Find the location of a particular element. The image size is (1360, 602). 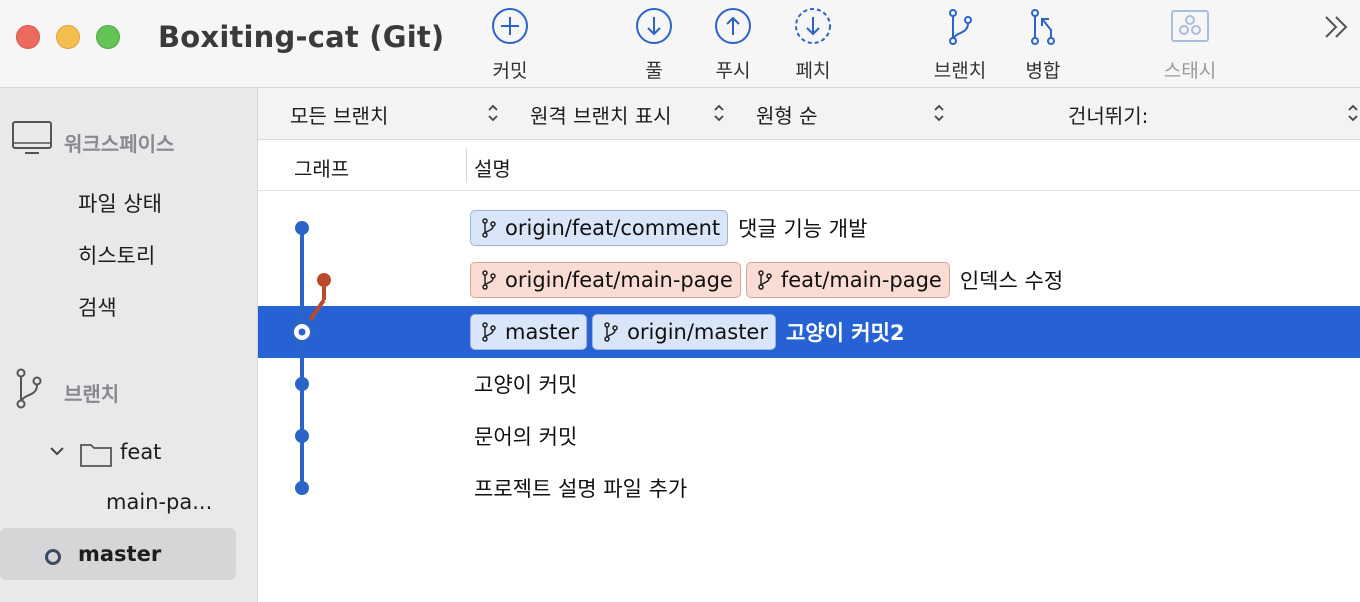

branch-item-master: master is located at coordinates (118, 554).